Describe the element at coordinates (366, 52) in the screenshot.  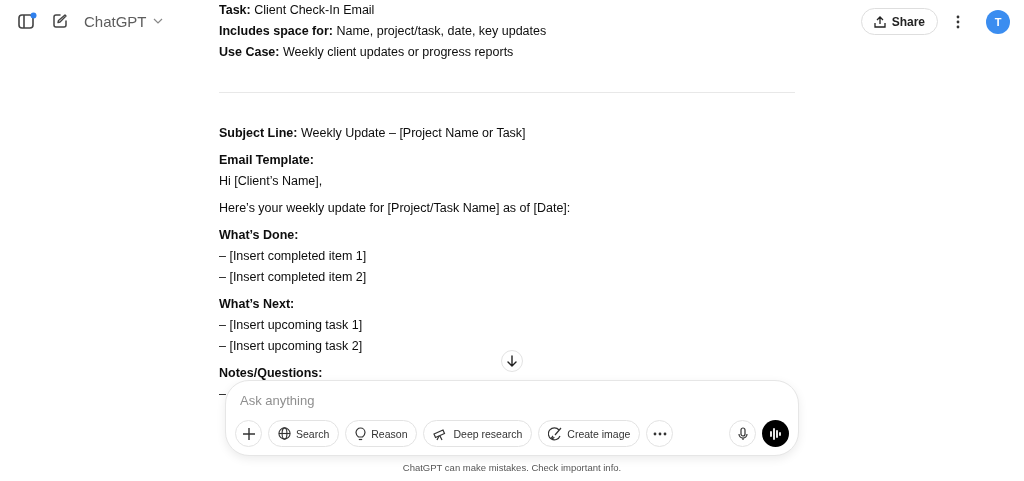
I see `body-text: Use Case: Weekly client updates or progress reports` at that location.